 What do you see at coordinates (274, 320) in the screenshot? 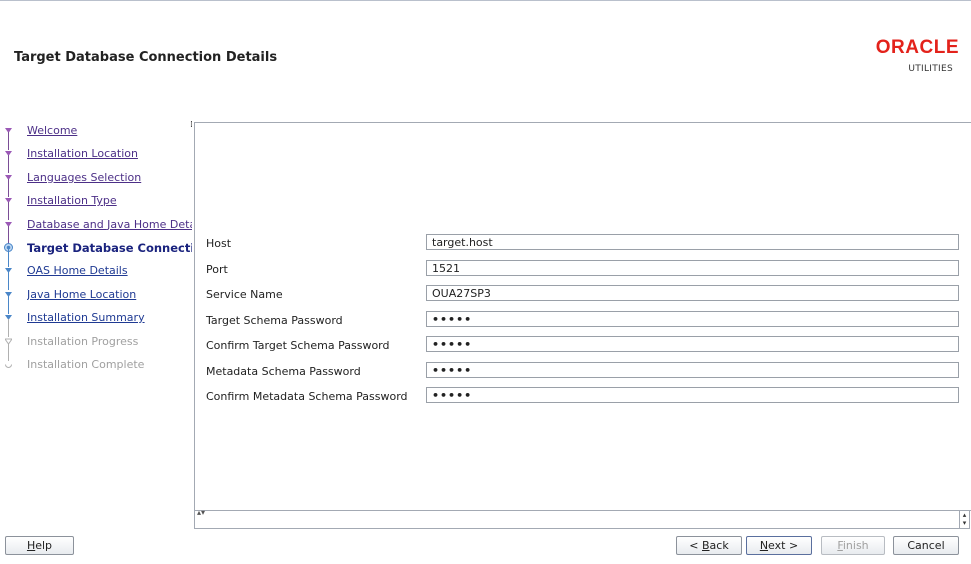
I see `target-schema-password-label: Target Schema Password` at bounding box center [274, 320].